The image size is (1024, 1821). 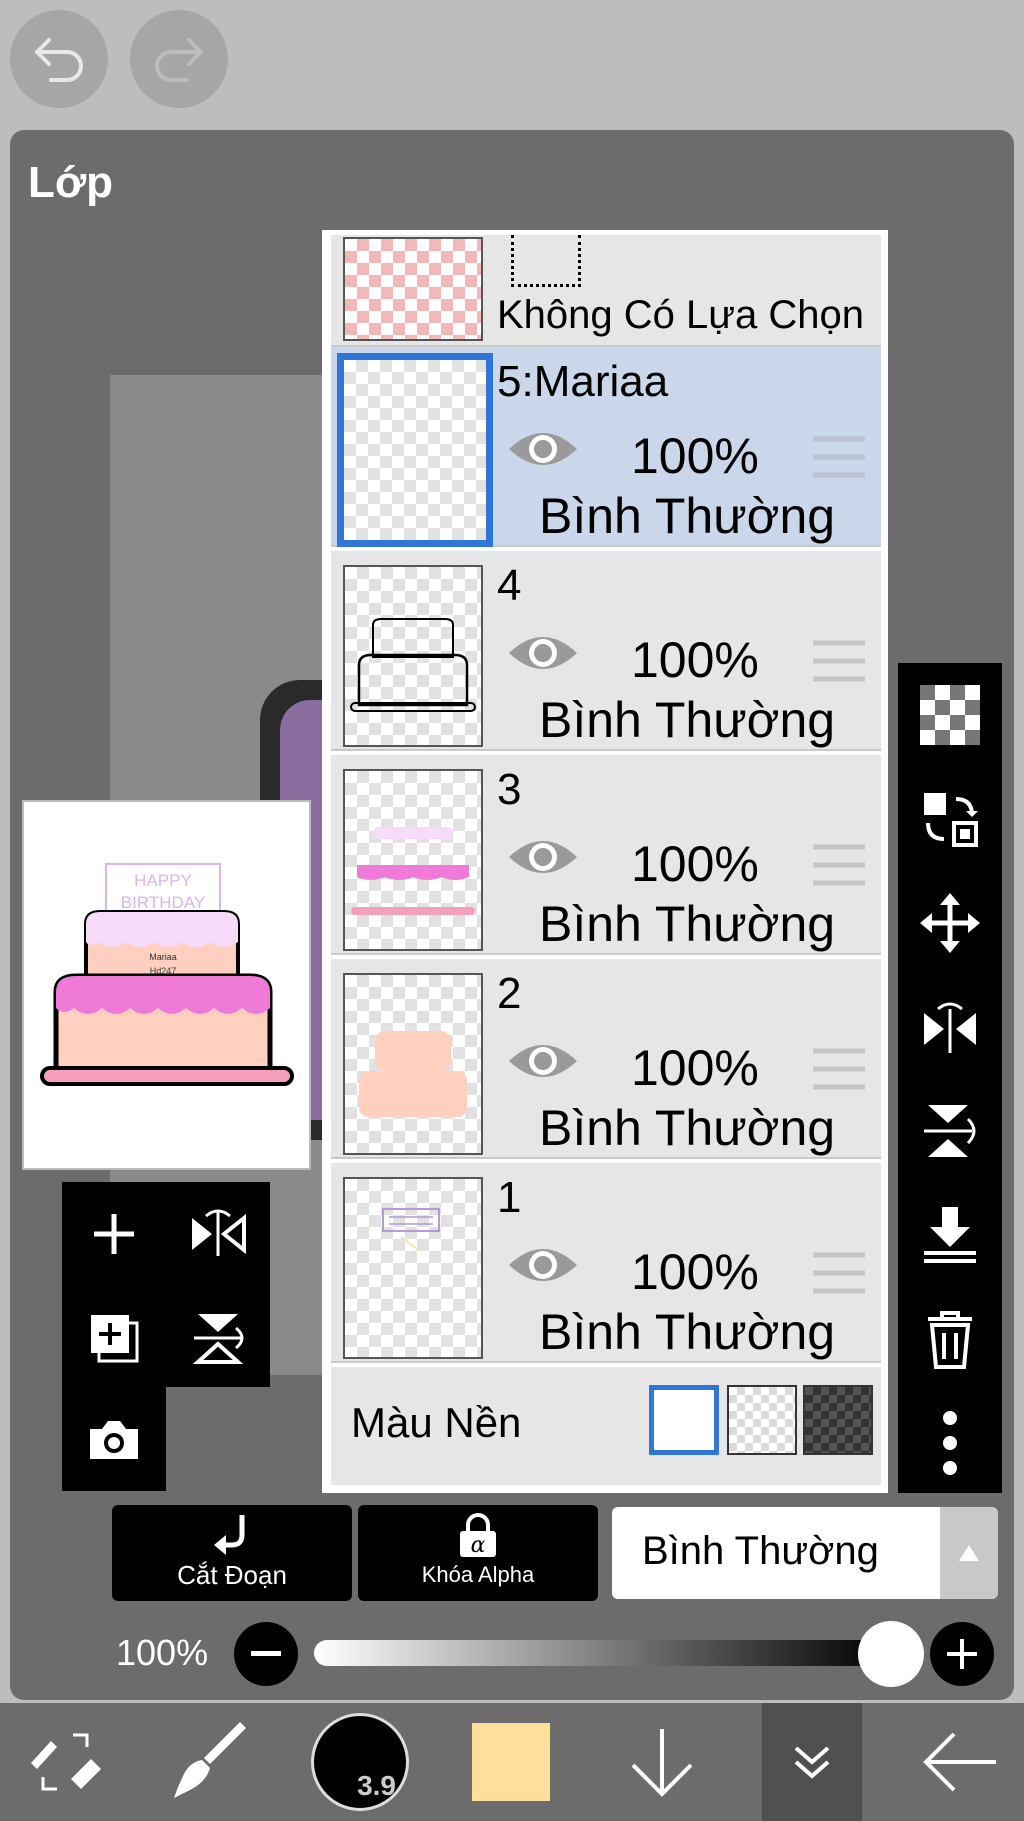 I want to click on layer-row-4: 4 100% Bình Thường, so click(x=606, y=651).